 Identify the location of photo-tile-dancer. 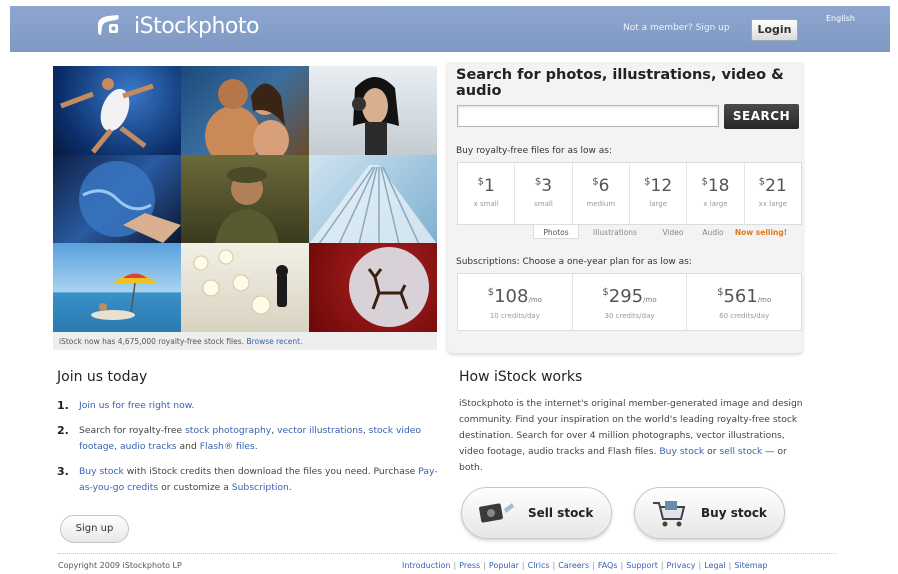
(117, 110).